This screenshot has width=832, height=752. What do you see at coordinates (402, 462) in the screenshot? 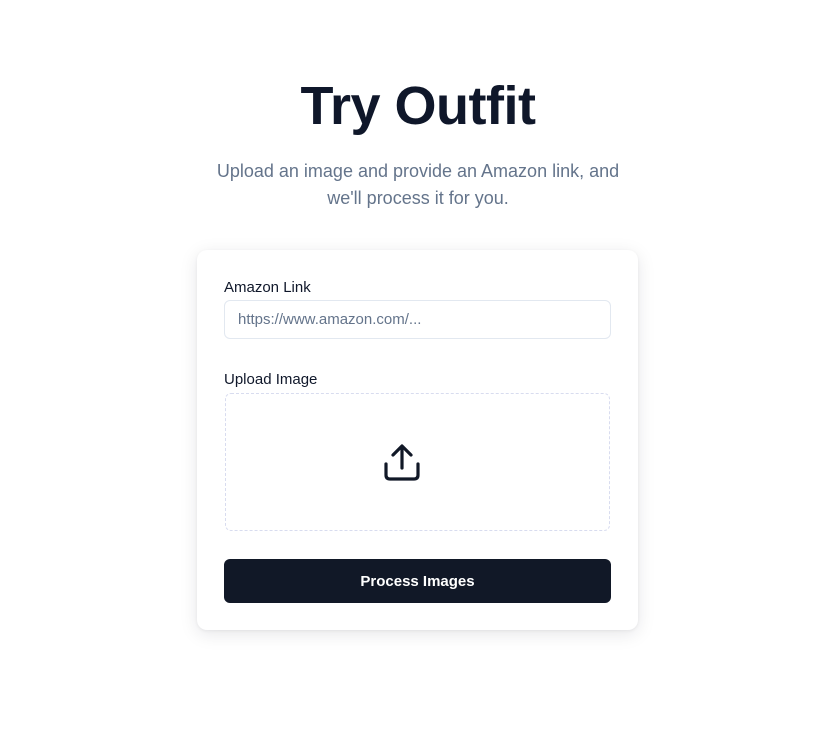
I see `upload-icon` at bounding box center [402, 462].